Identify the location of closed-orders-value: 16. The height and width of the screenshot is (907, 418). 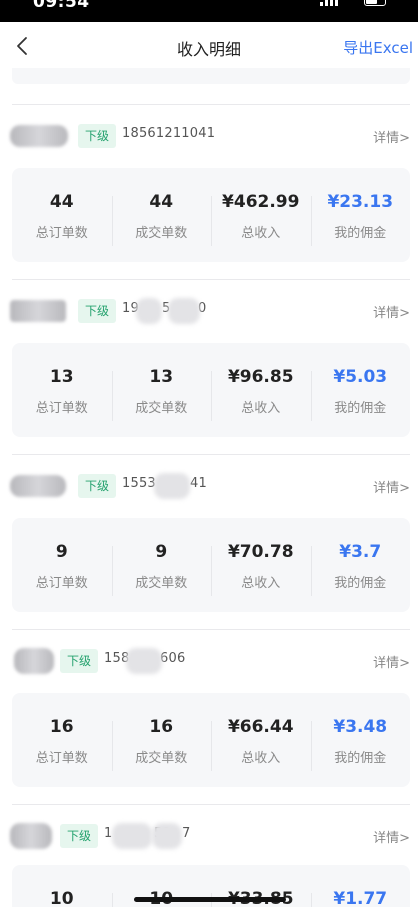
(161, 726).